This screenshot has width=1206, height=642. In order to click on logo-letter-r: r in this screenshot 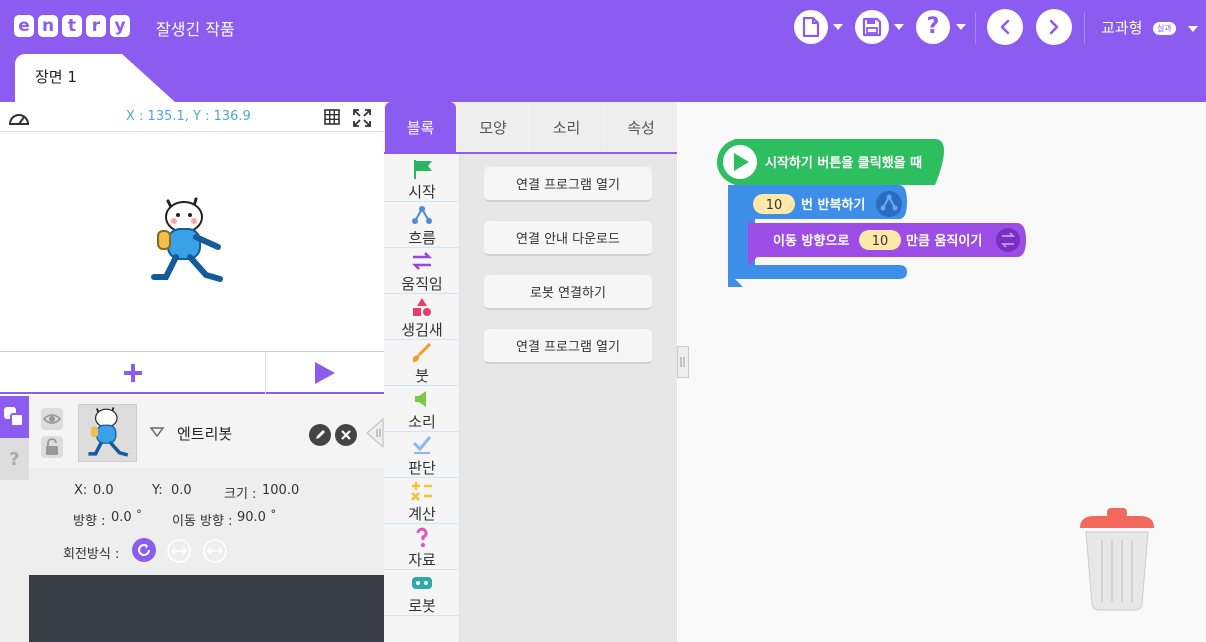, I will do `click(96, 26)`.